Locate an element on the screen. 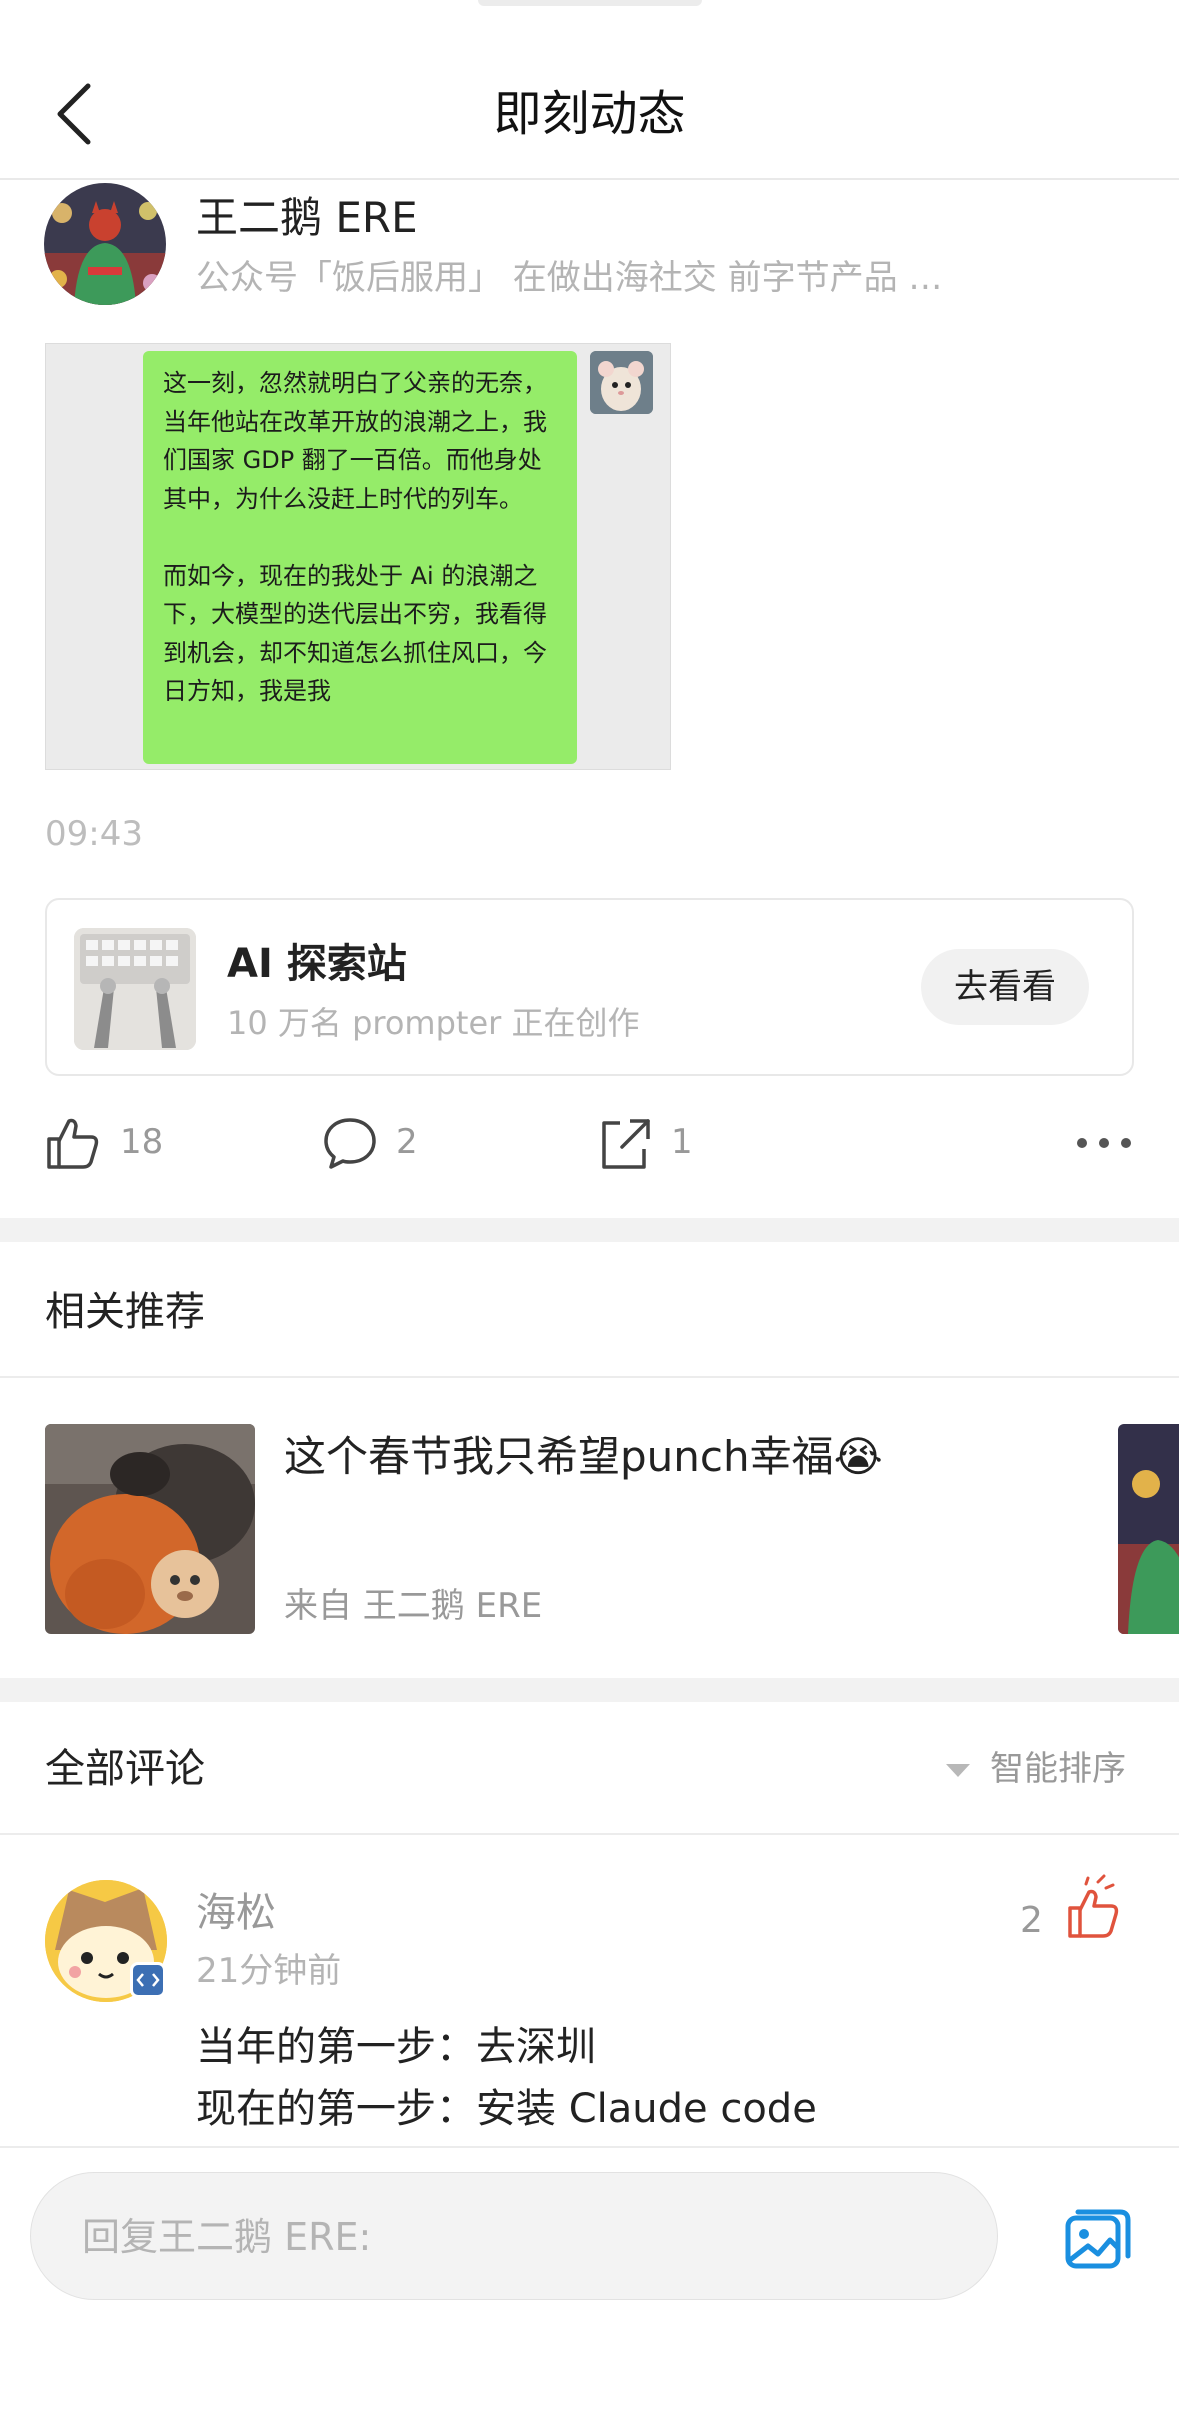 The height and width of the screenshot is (2427, 1179). topic-card: AI 探索站 10 万名 prompter 正在创作 去看看 is located at coordinates (589, 987).